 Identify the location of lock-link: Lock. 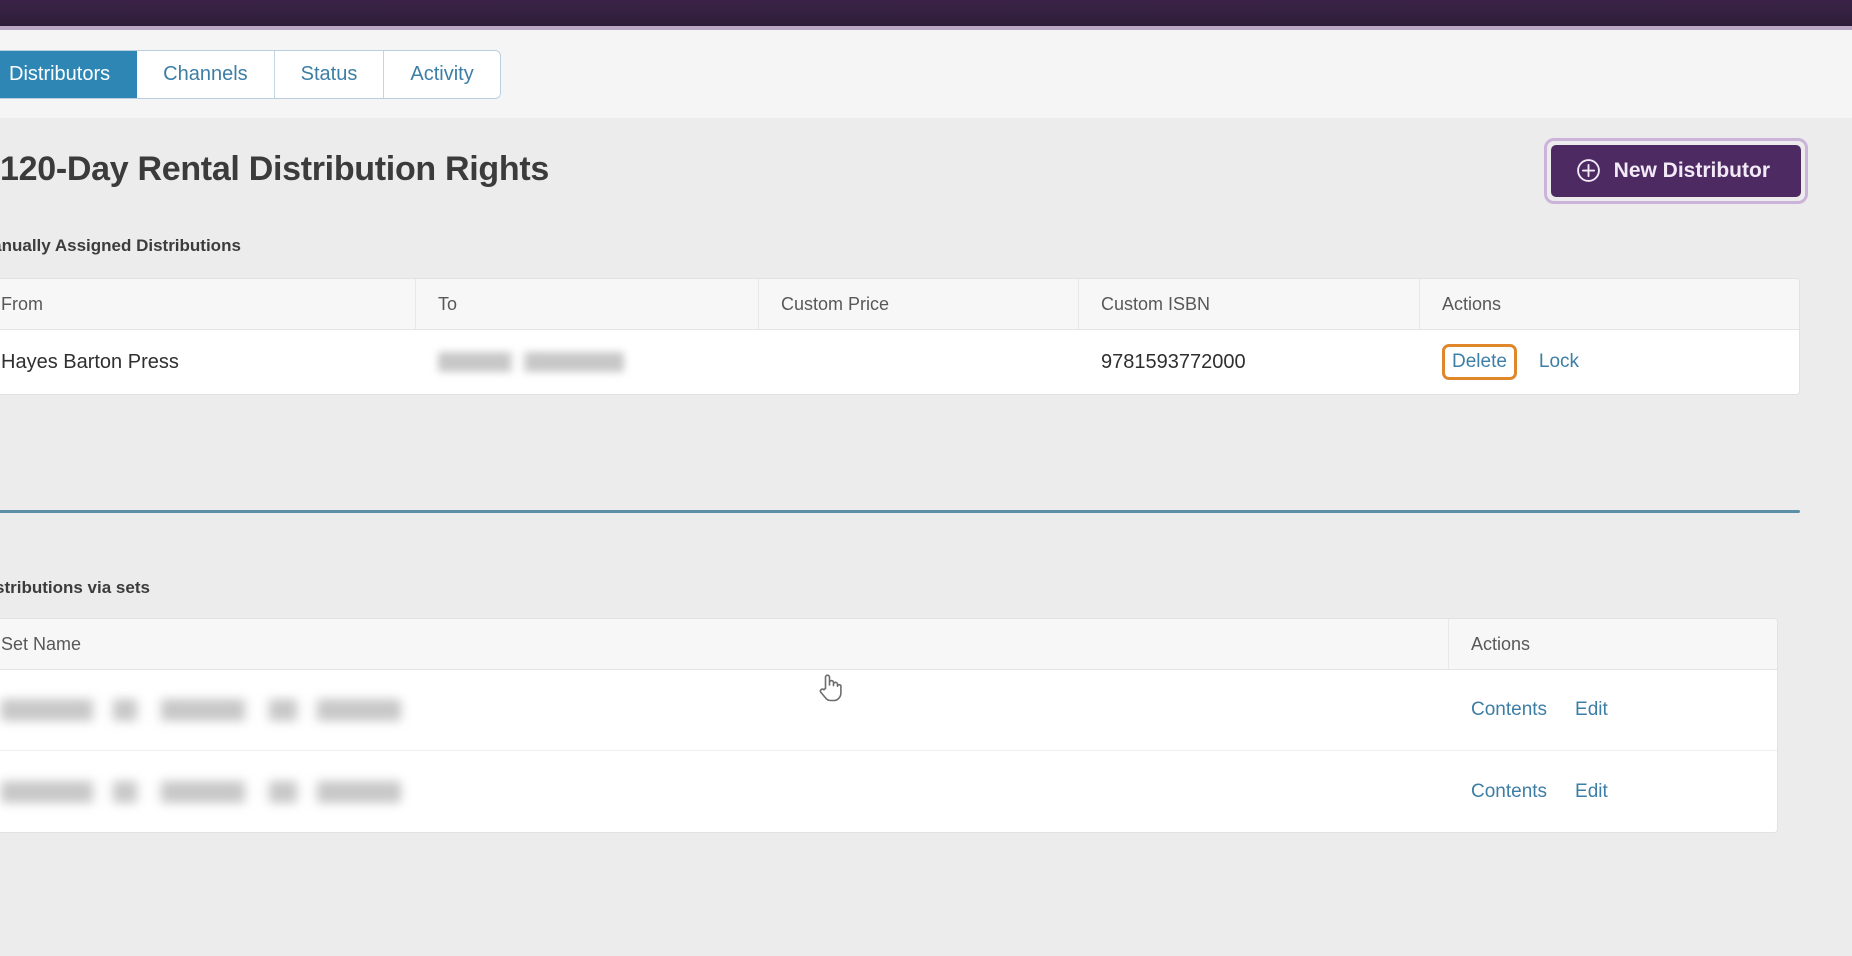
(1559, 362).